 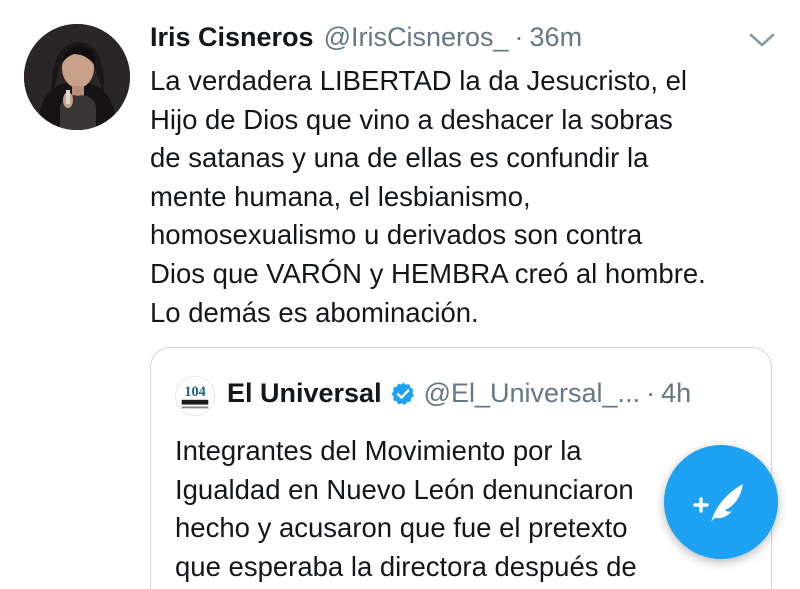 What do you see at coordinates (402, 393) in the screenshot?
I see `verified-badge-icon` at bounding box center [402, 393].